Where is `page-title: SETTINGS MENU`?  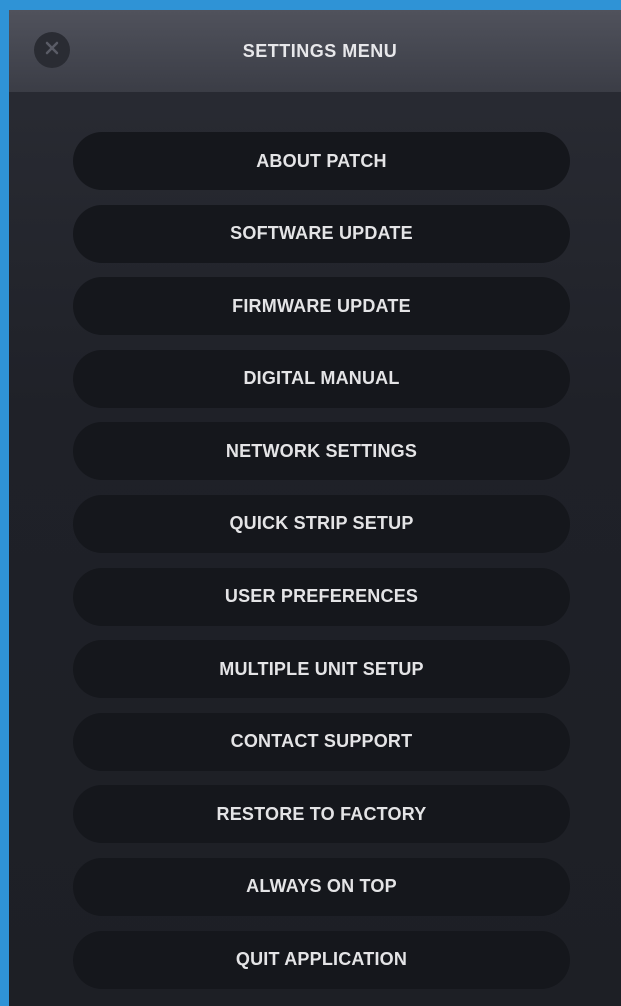
page-title: SETTINGS MENU is located at coordinates (320, 50).